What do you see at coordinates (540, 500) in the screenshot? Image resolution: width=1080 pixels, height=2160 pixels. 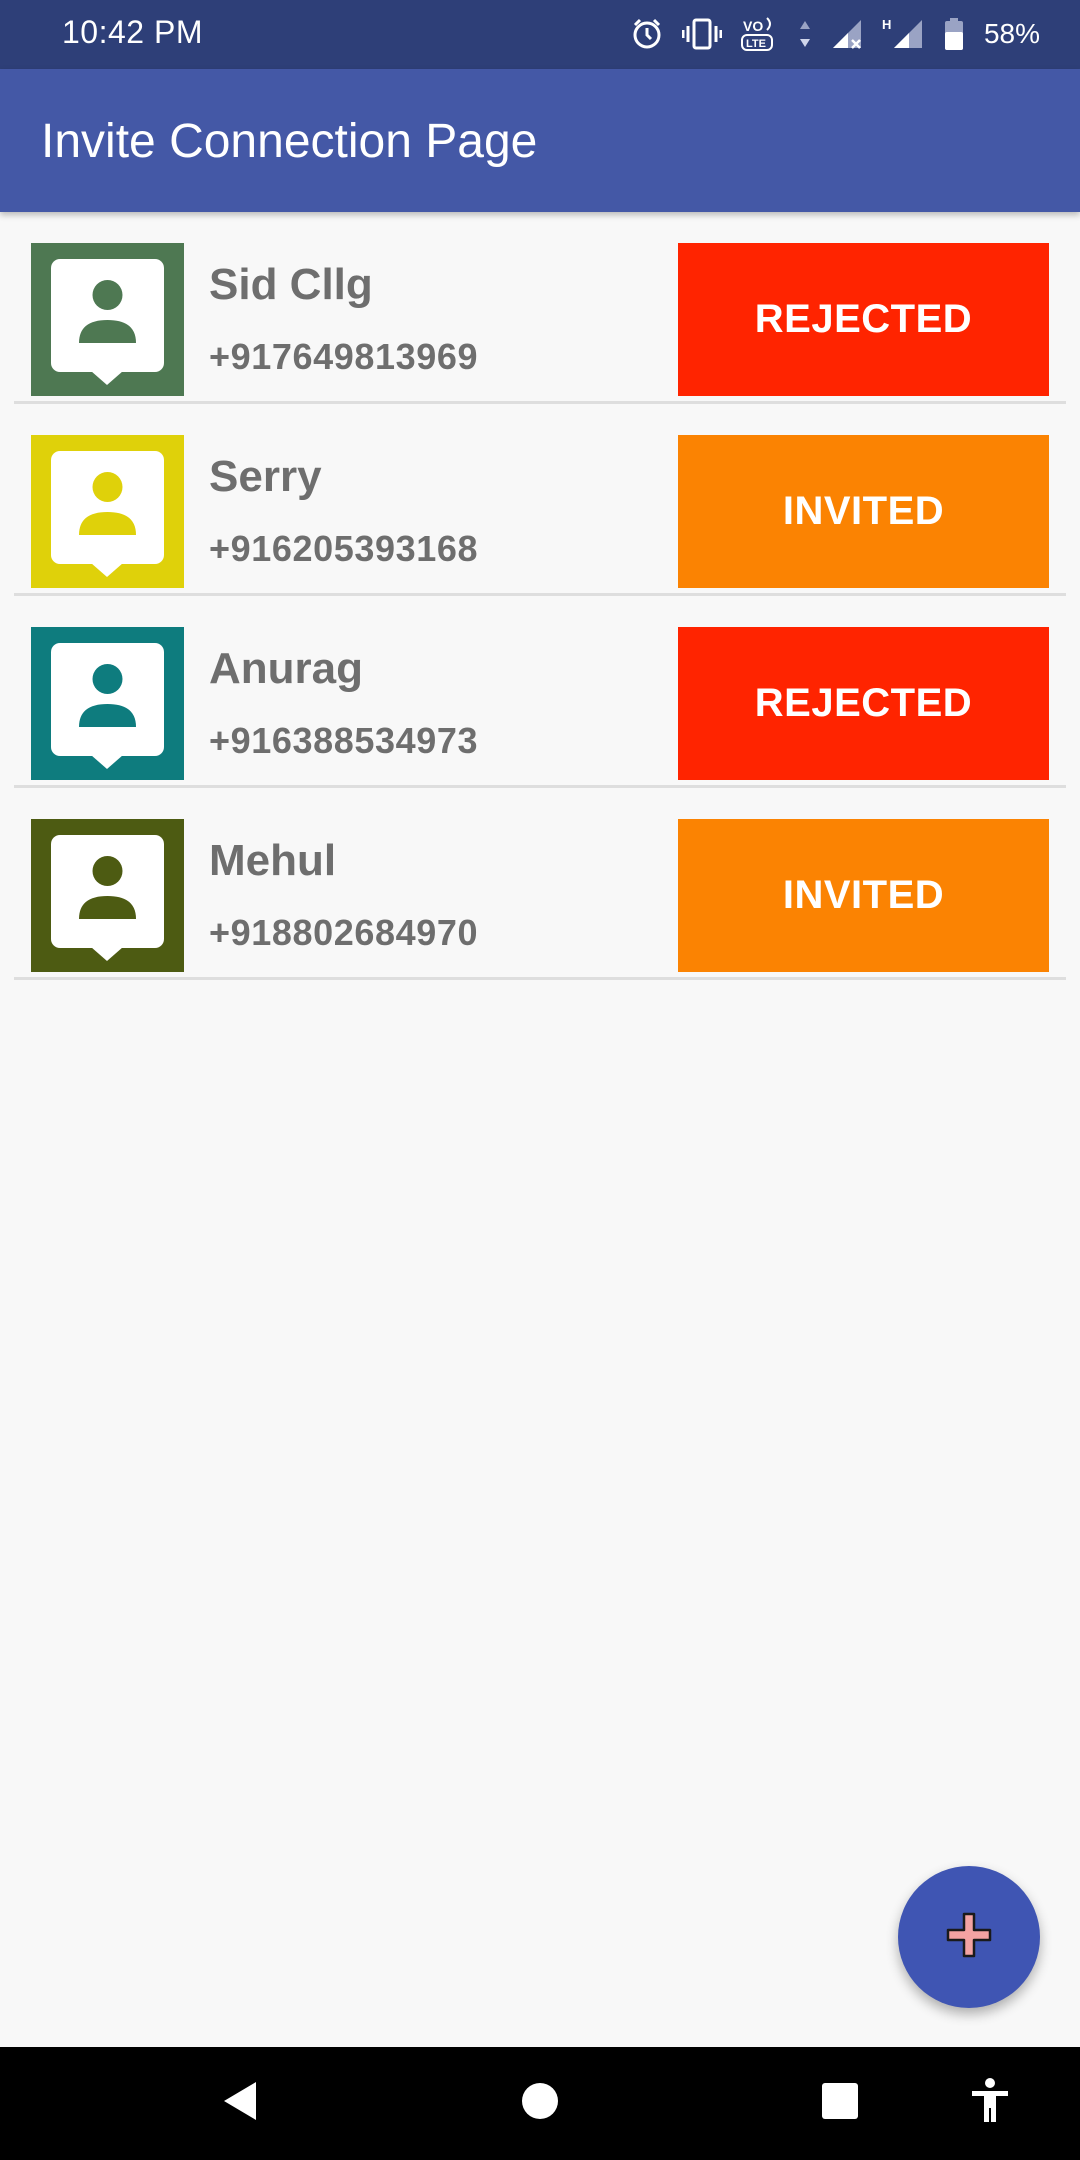 I see `contact-row: Serry +916205393168 INVITED` at bounding box center [540, 500].